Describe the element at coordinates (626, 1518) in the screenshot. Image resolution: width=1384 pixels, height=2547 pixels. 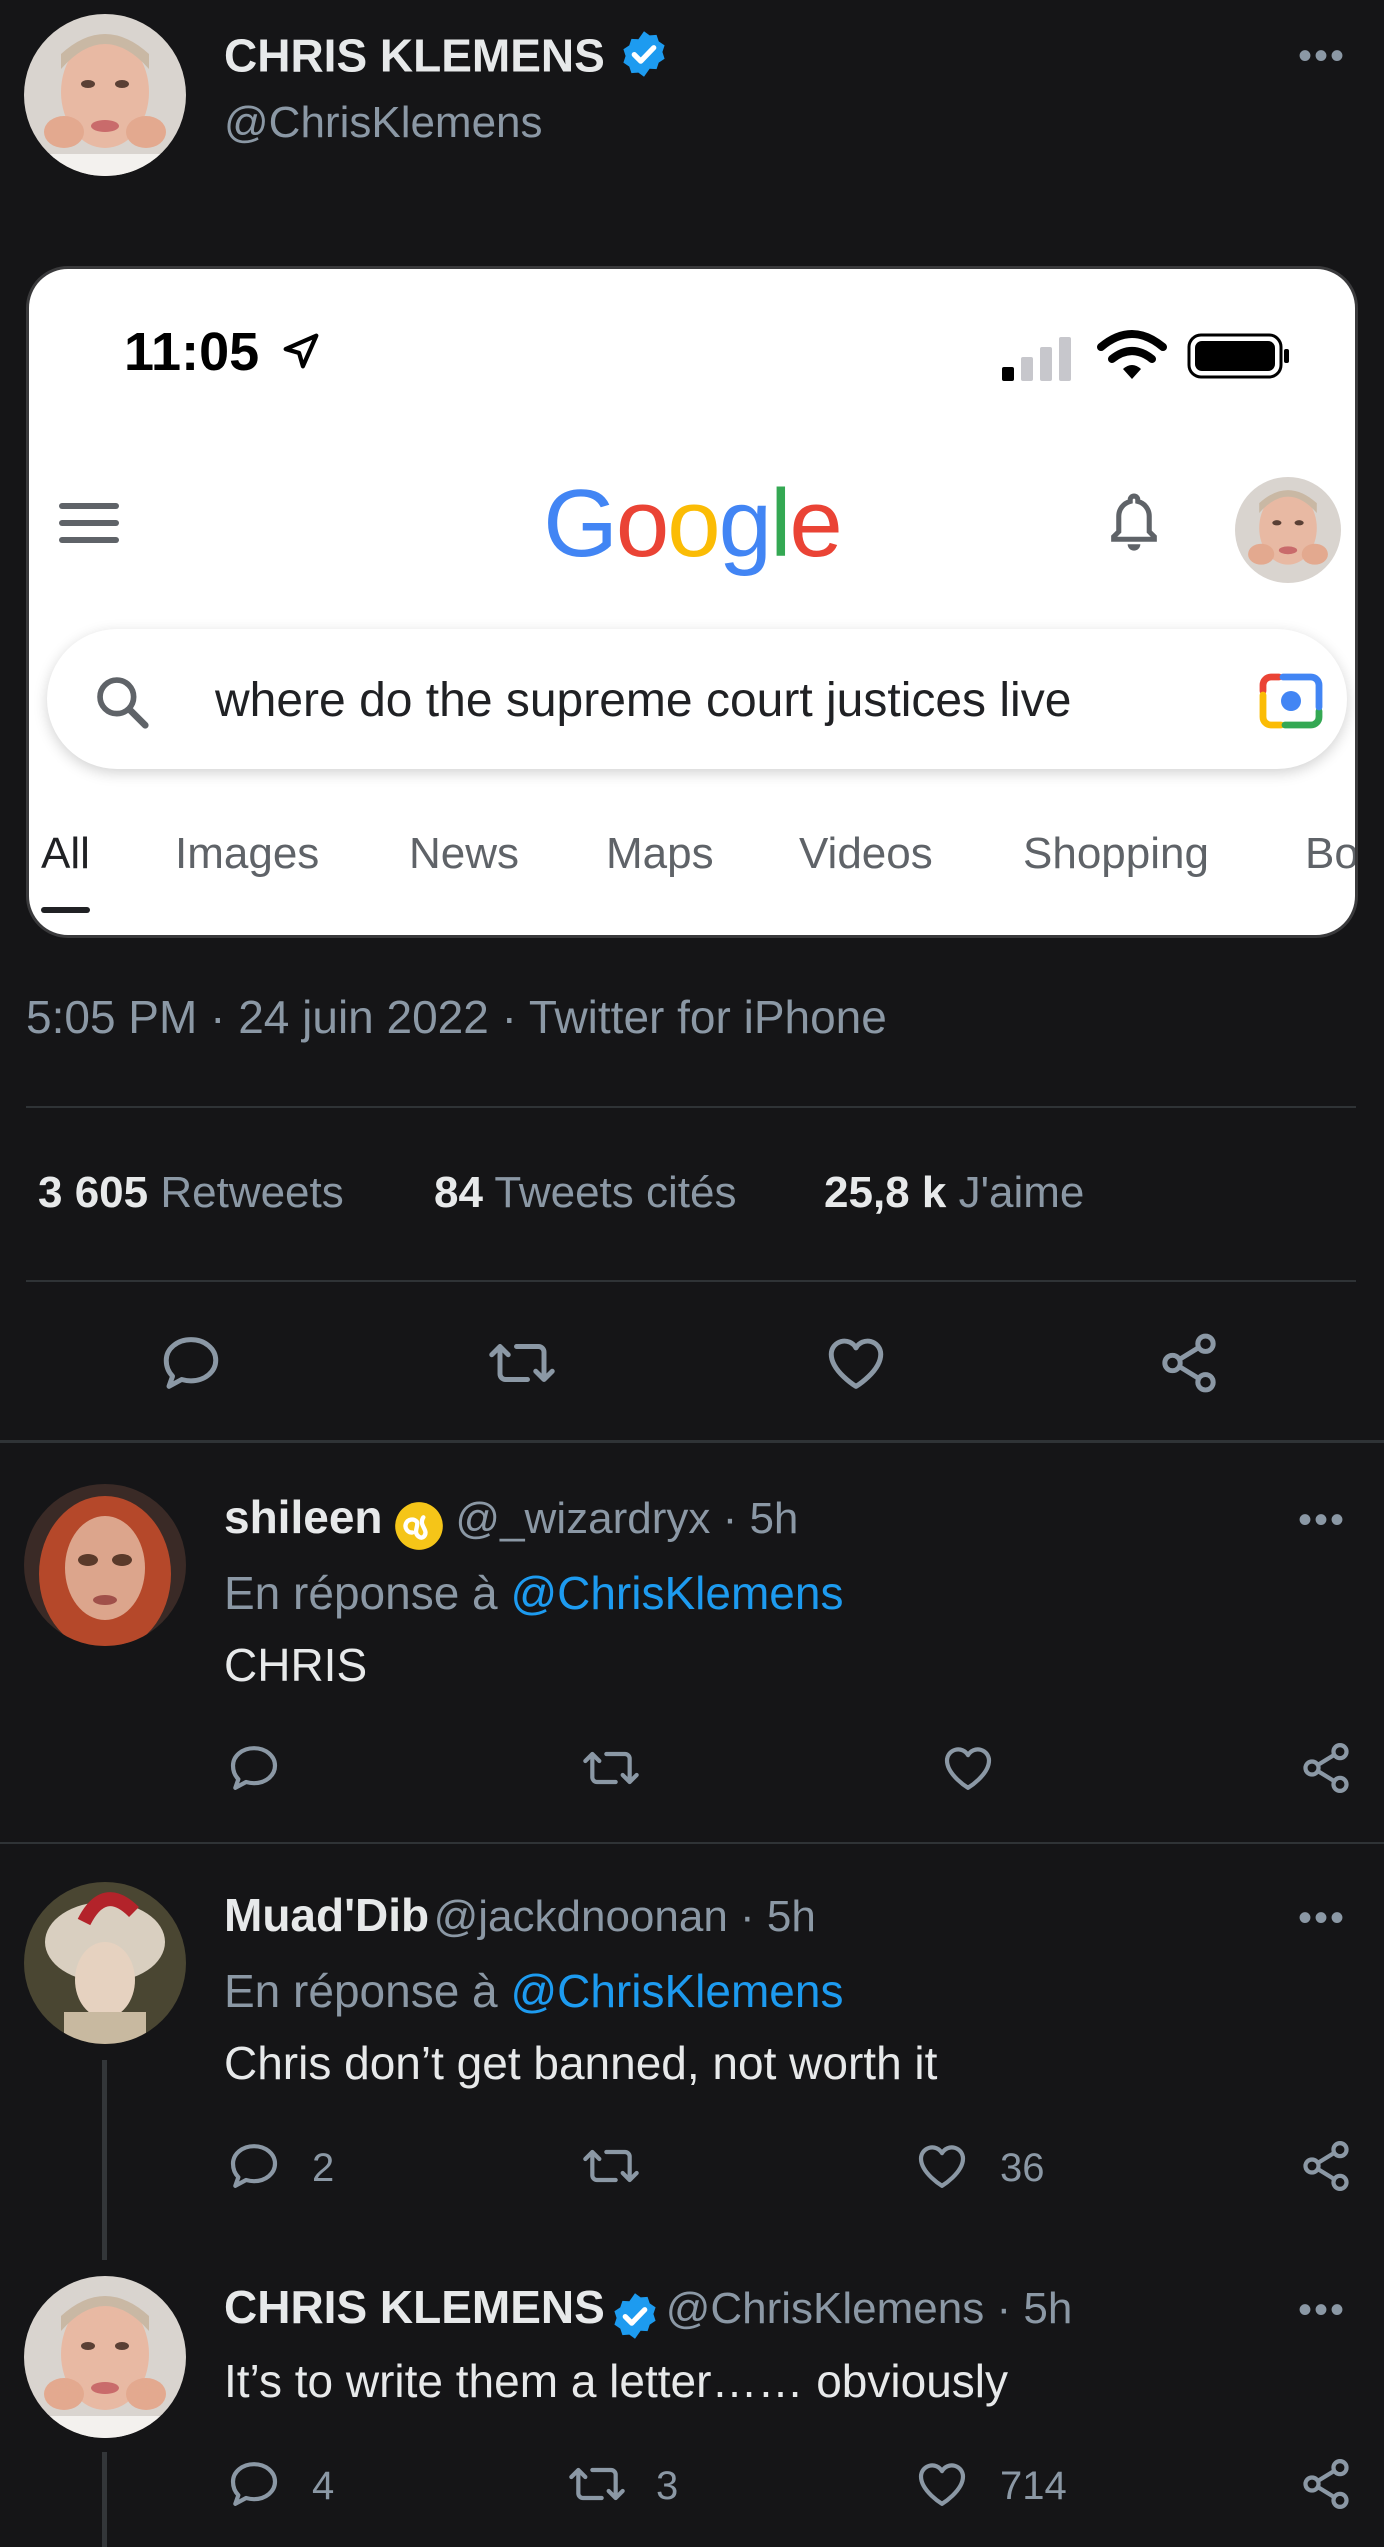
I see `reply-handle-time: @_wizardryx · 5h` at that location.